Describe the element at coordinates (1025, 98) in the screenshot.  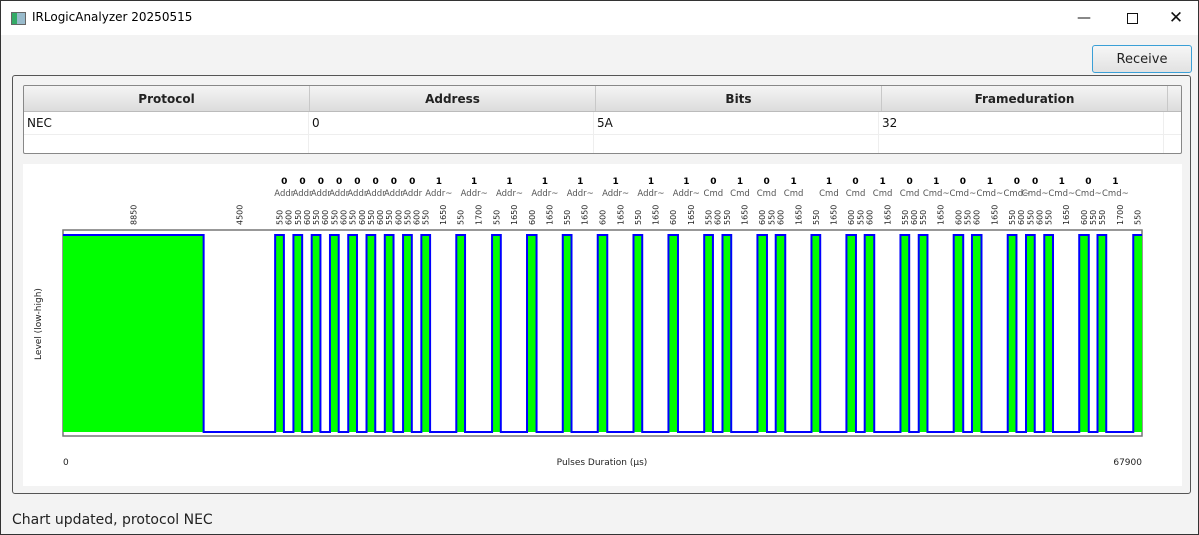
I see `column-header-frameduration: Frameduration` at that location.